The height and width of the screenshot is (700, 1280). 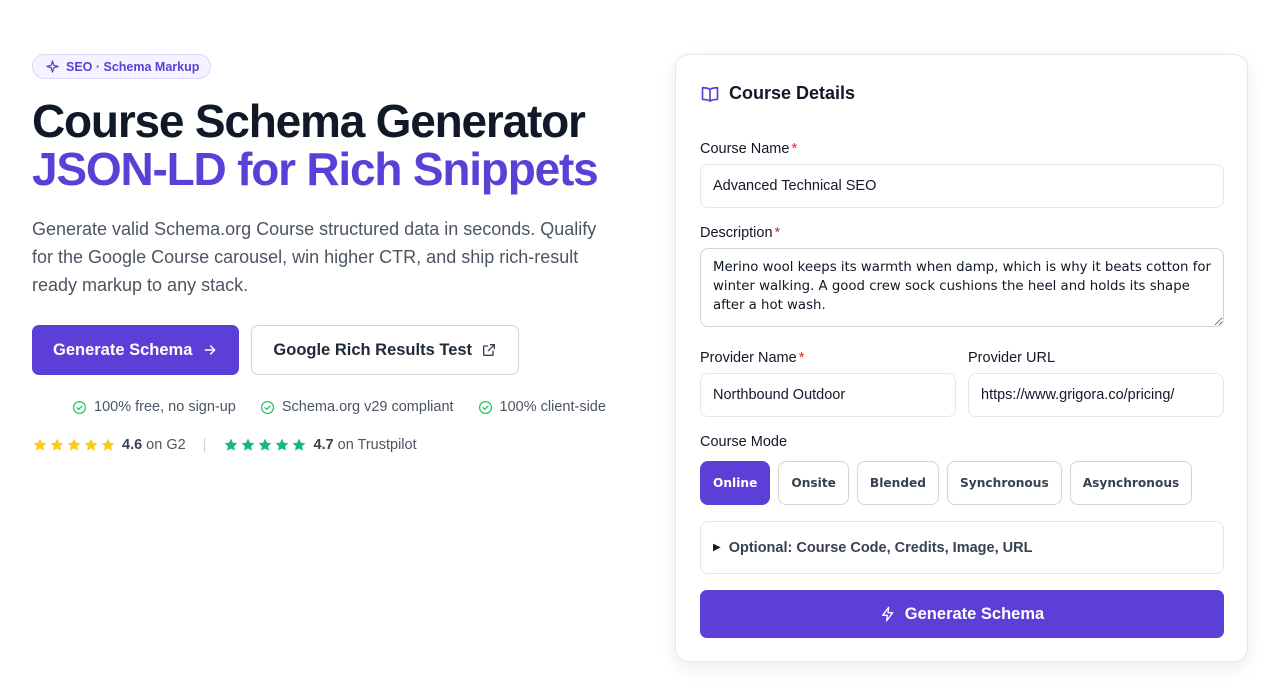 I want to click on feature-check-label: 100% client-side, so click(x=552, y=407).